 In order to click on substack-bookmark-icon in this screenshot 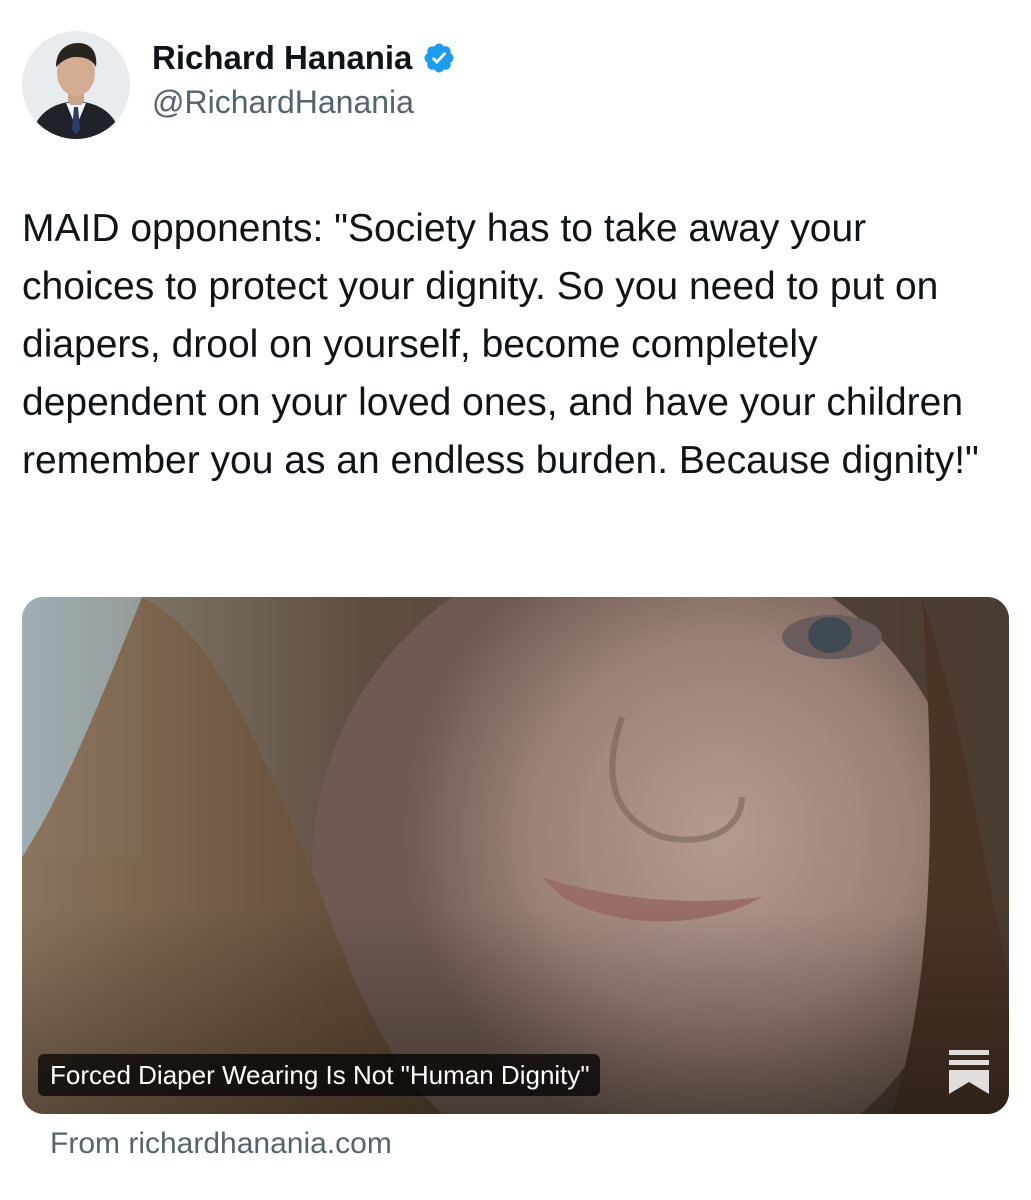, I will do `click(969, 1072)`.